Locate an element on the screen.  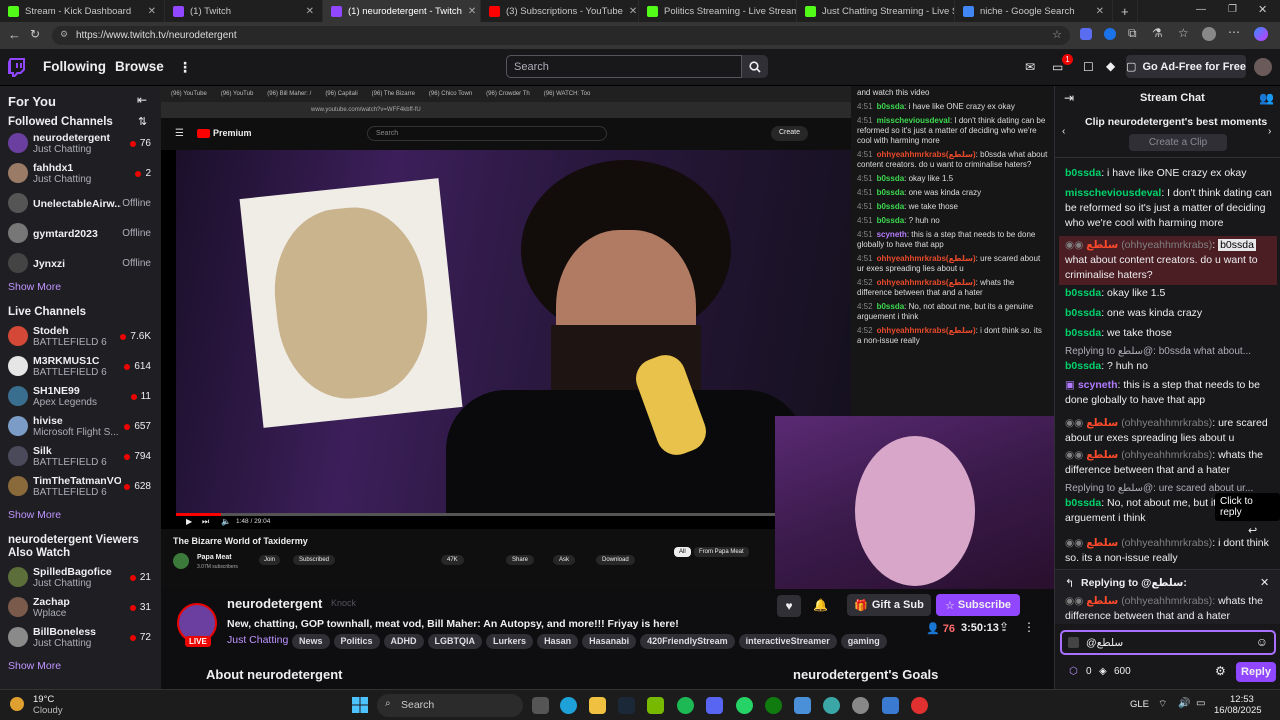
notification-bell-icon: 🔔 is located at coordinates (820, 605).